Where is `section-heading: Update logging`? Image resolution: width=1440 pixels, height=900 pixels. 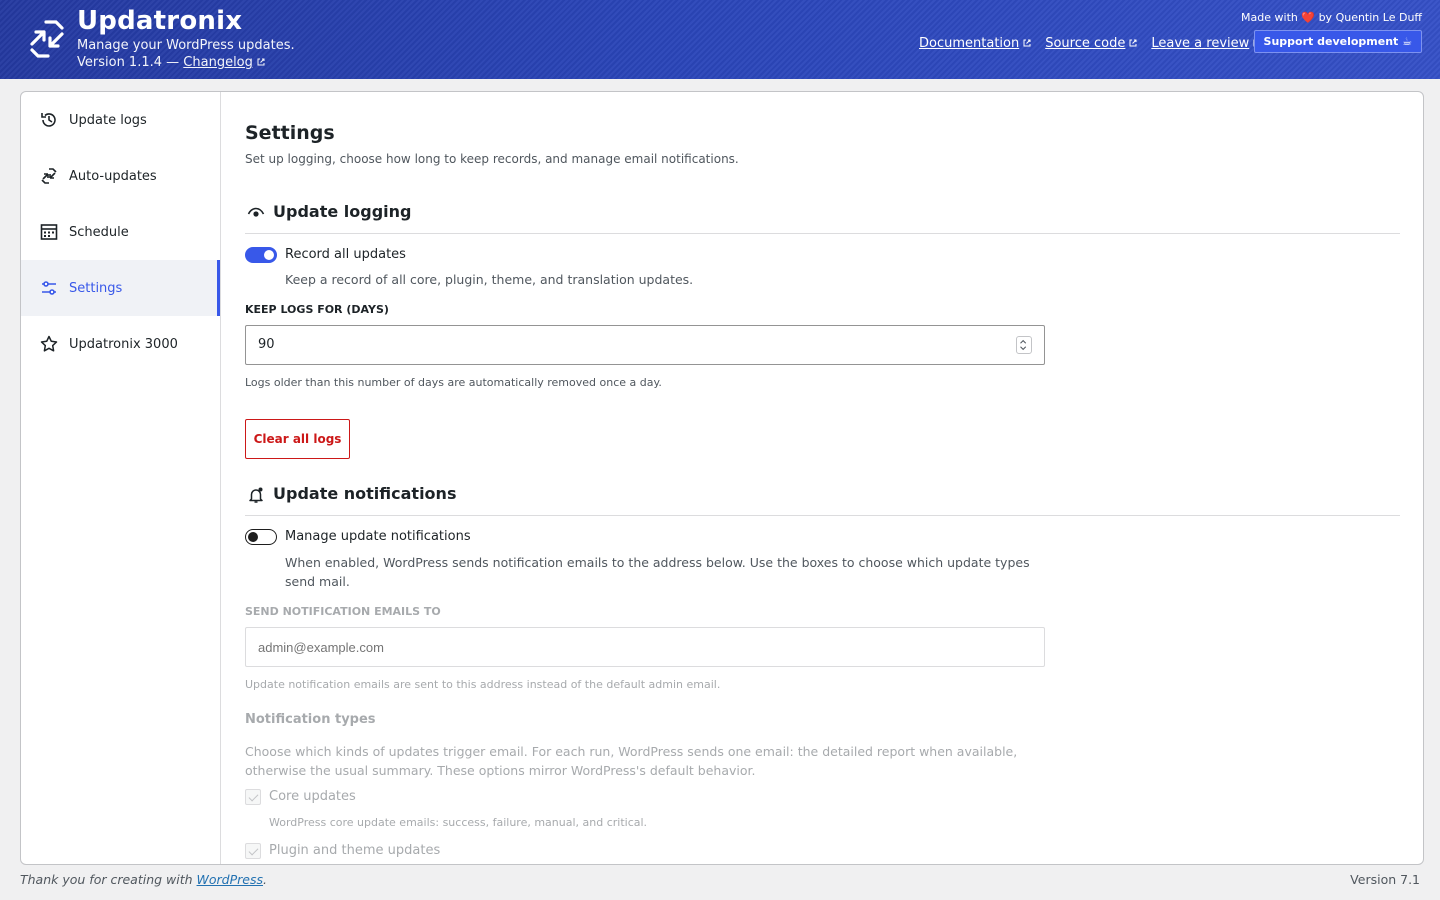
section-heading: Update logging is located at coordinates (342, 211).